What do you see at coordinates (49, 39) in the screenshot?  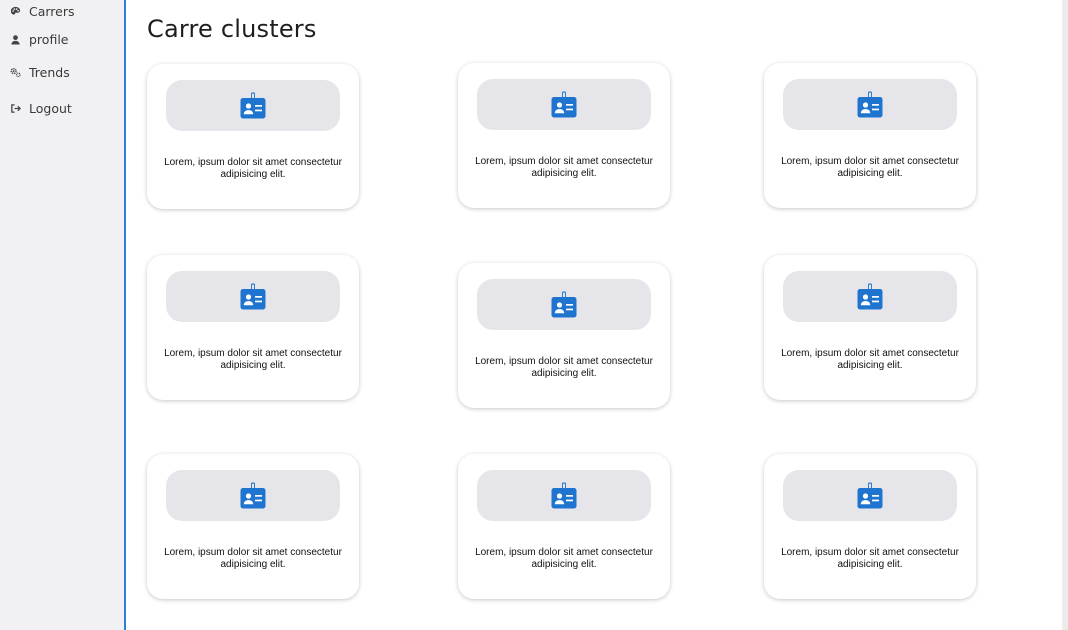 I see `sidebar-item-label: profile` at bounding box center [49, 39].